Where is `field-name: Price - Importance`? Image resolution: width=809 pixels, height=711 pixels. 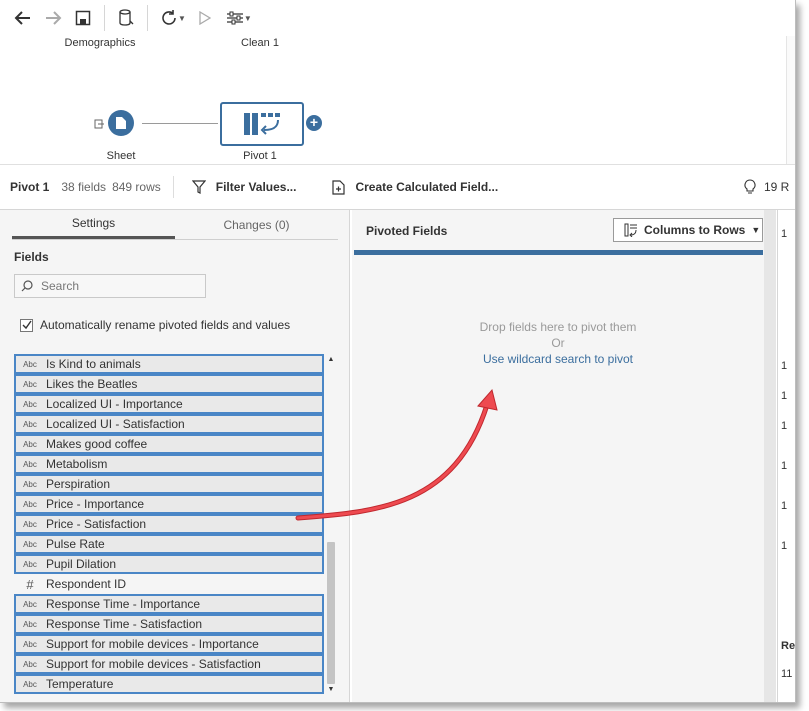
field-name: Price - Importance is located at coordinates (95, 504).